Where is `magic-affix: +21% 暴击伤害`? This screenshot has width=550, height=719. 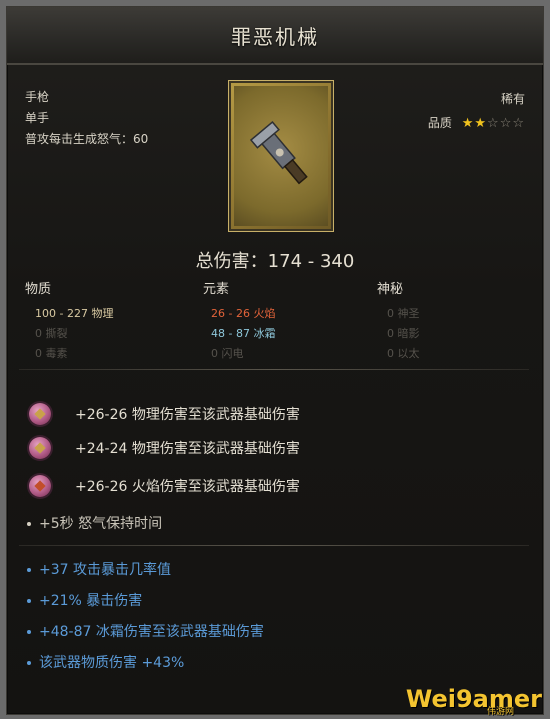
magic-affix: +21% 暴击伤害 is located at coordinates (84, 600).